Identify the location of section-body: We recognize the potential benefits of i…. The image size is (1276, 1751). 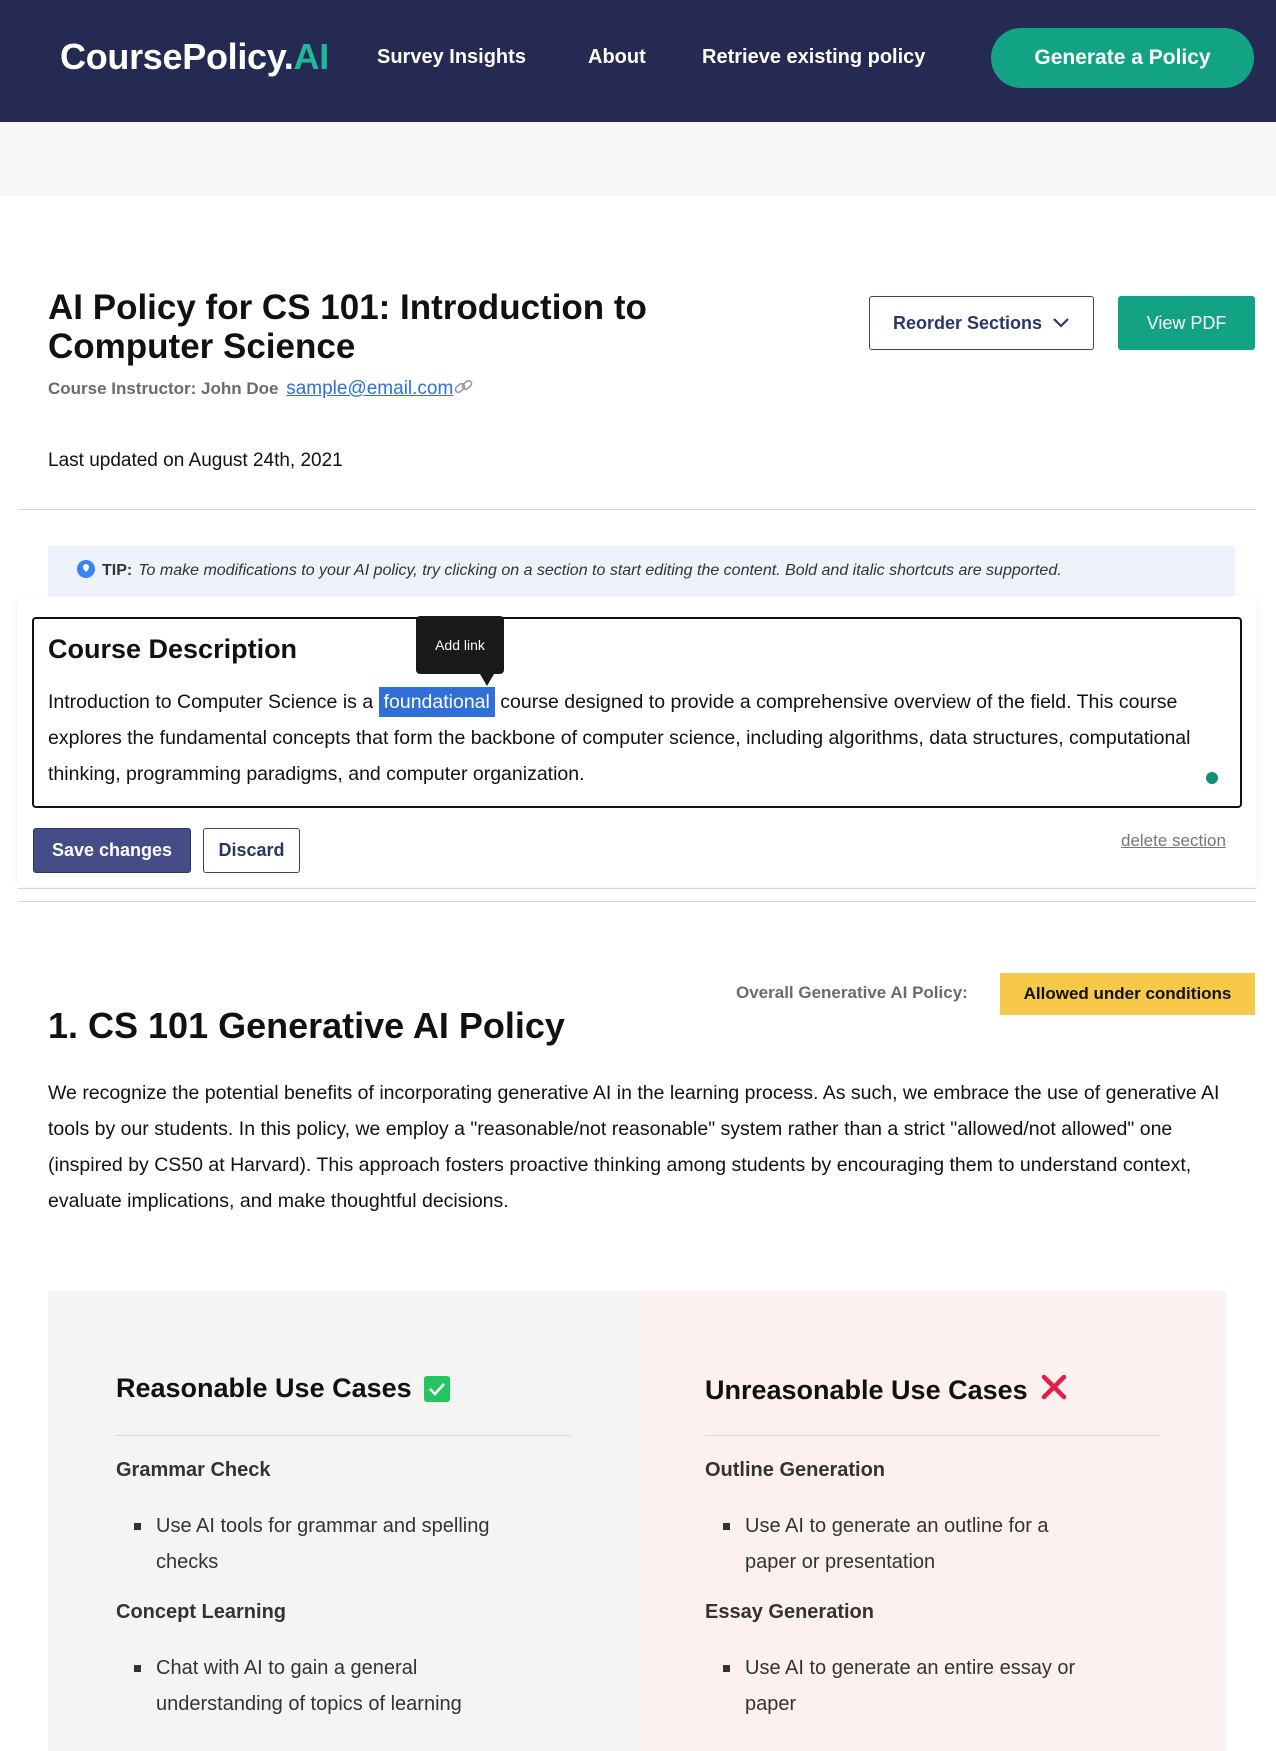
(638, 1147).